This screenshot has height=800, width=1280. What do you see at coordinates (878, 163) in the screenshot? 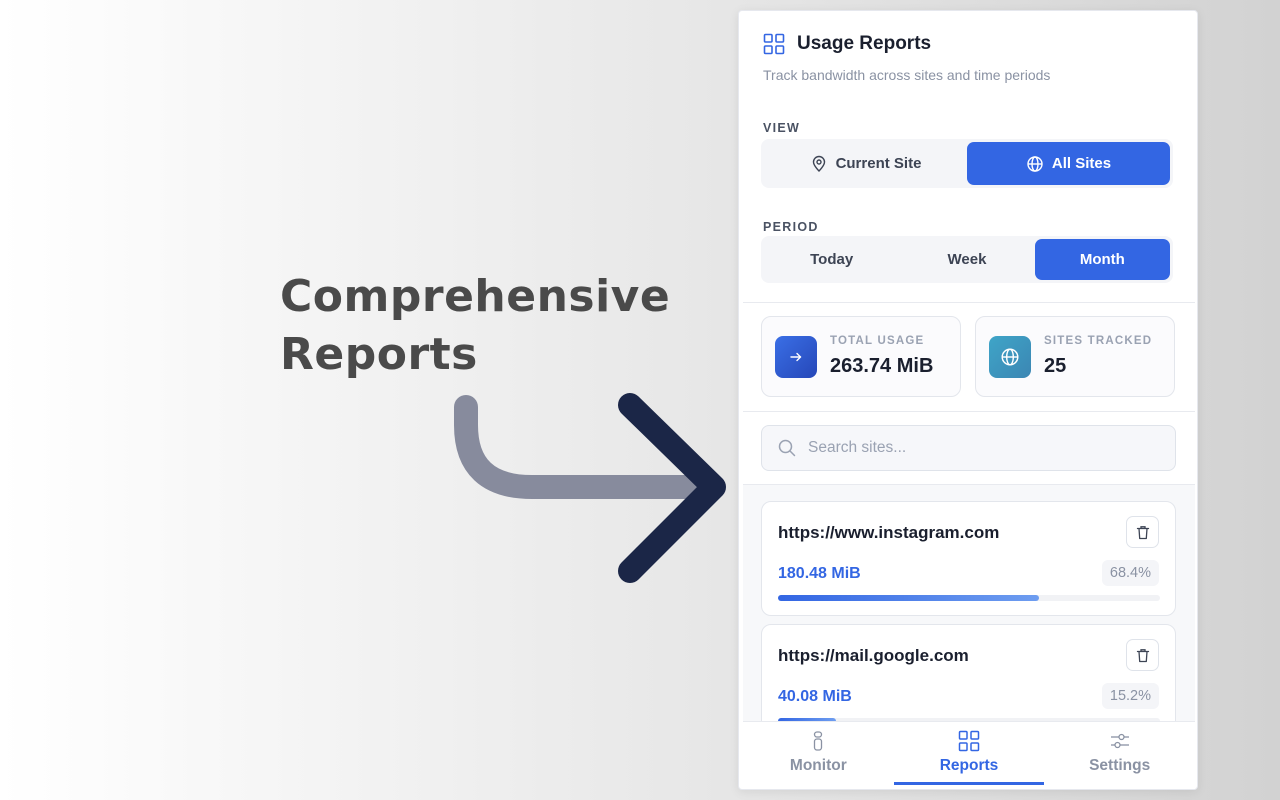
I see `view-current-site-label: Current Site` at bounding box center [878, 163].